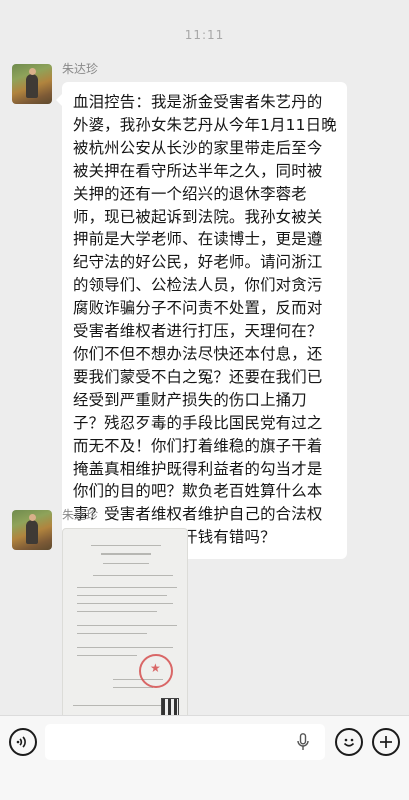  I want to click on timestamp: 11:11, so click(204, 35).